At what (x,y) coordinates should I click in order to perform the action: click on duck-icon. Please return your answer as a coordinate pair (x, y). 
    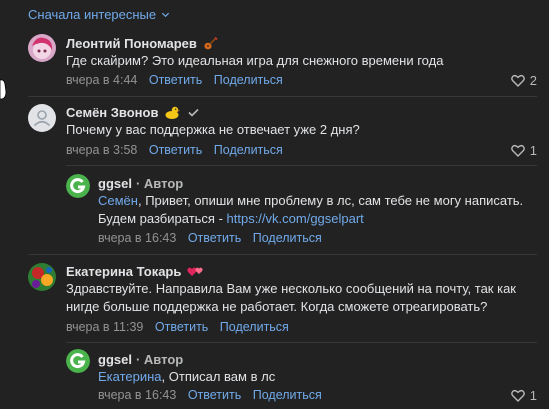
    Looking at the image, I should click on (172, 112).